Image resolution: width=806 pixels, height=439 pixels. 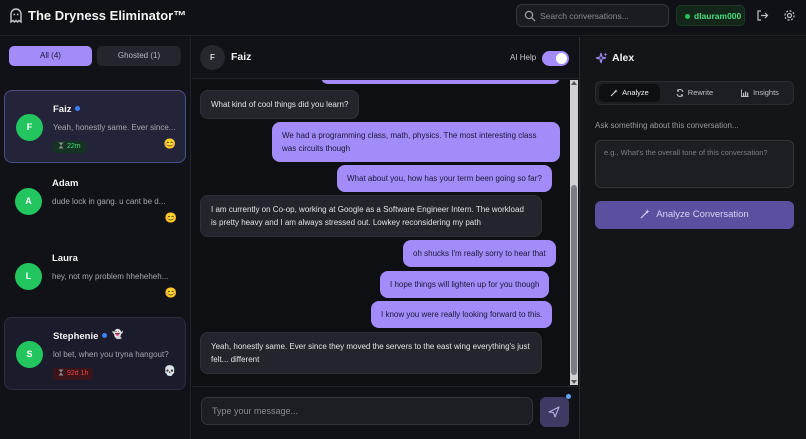 I want to click on scrollbar-thumb, so click(x=574, y=280).